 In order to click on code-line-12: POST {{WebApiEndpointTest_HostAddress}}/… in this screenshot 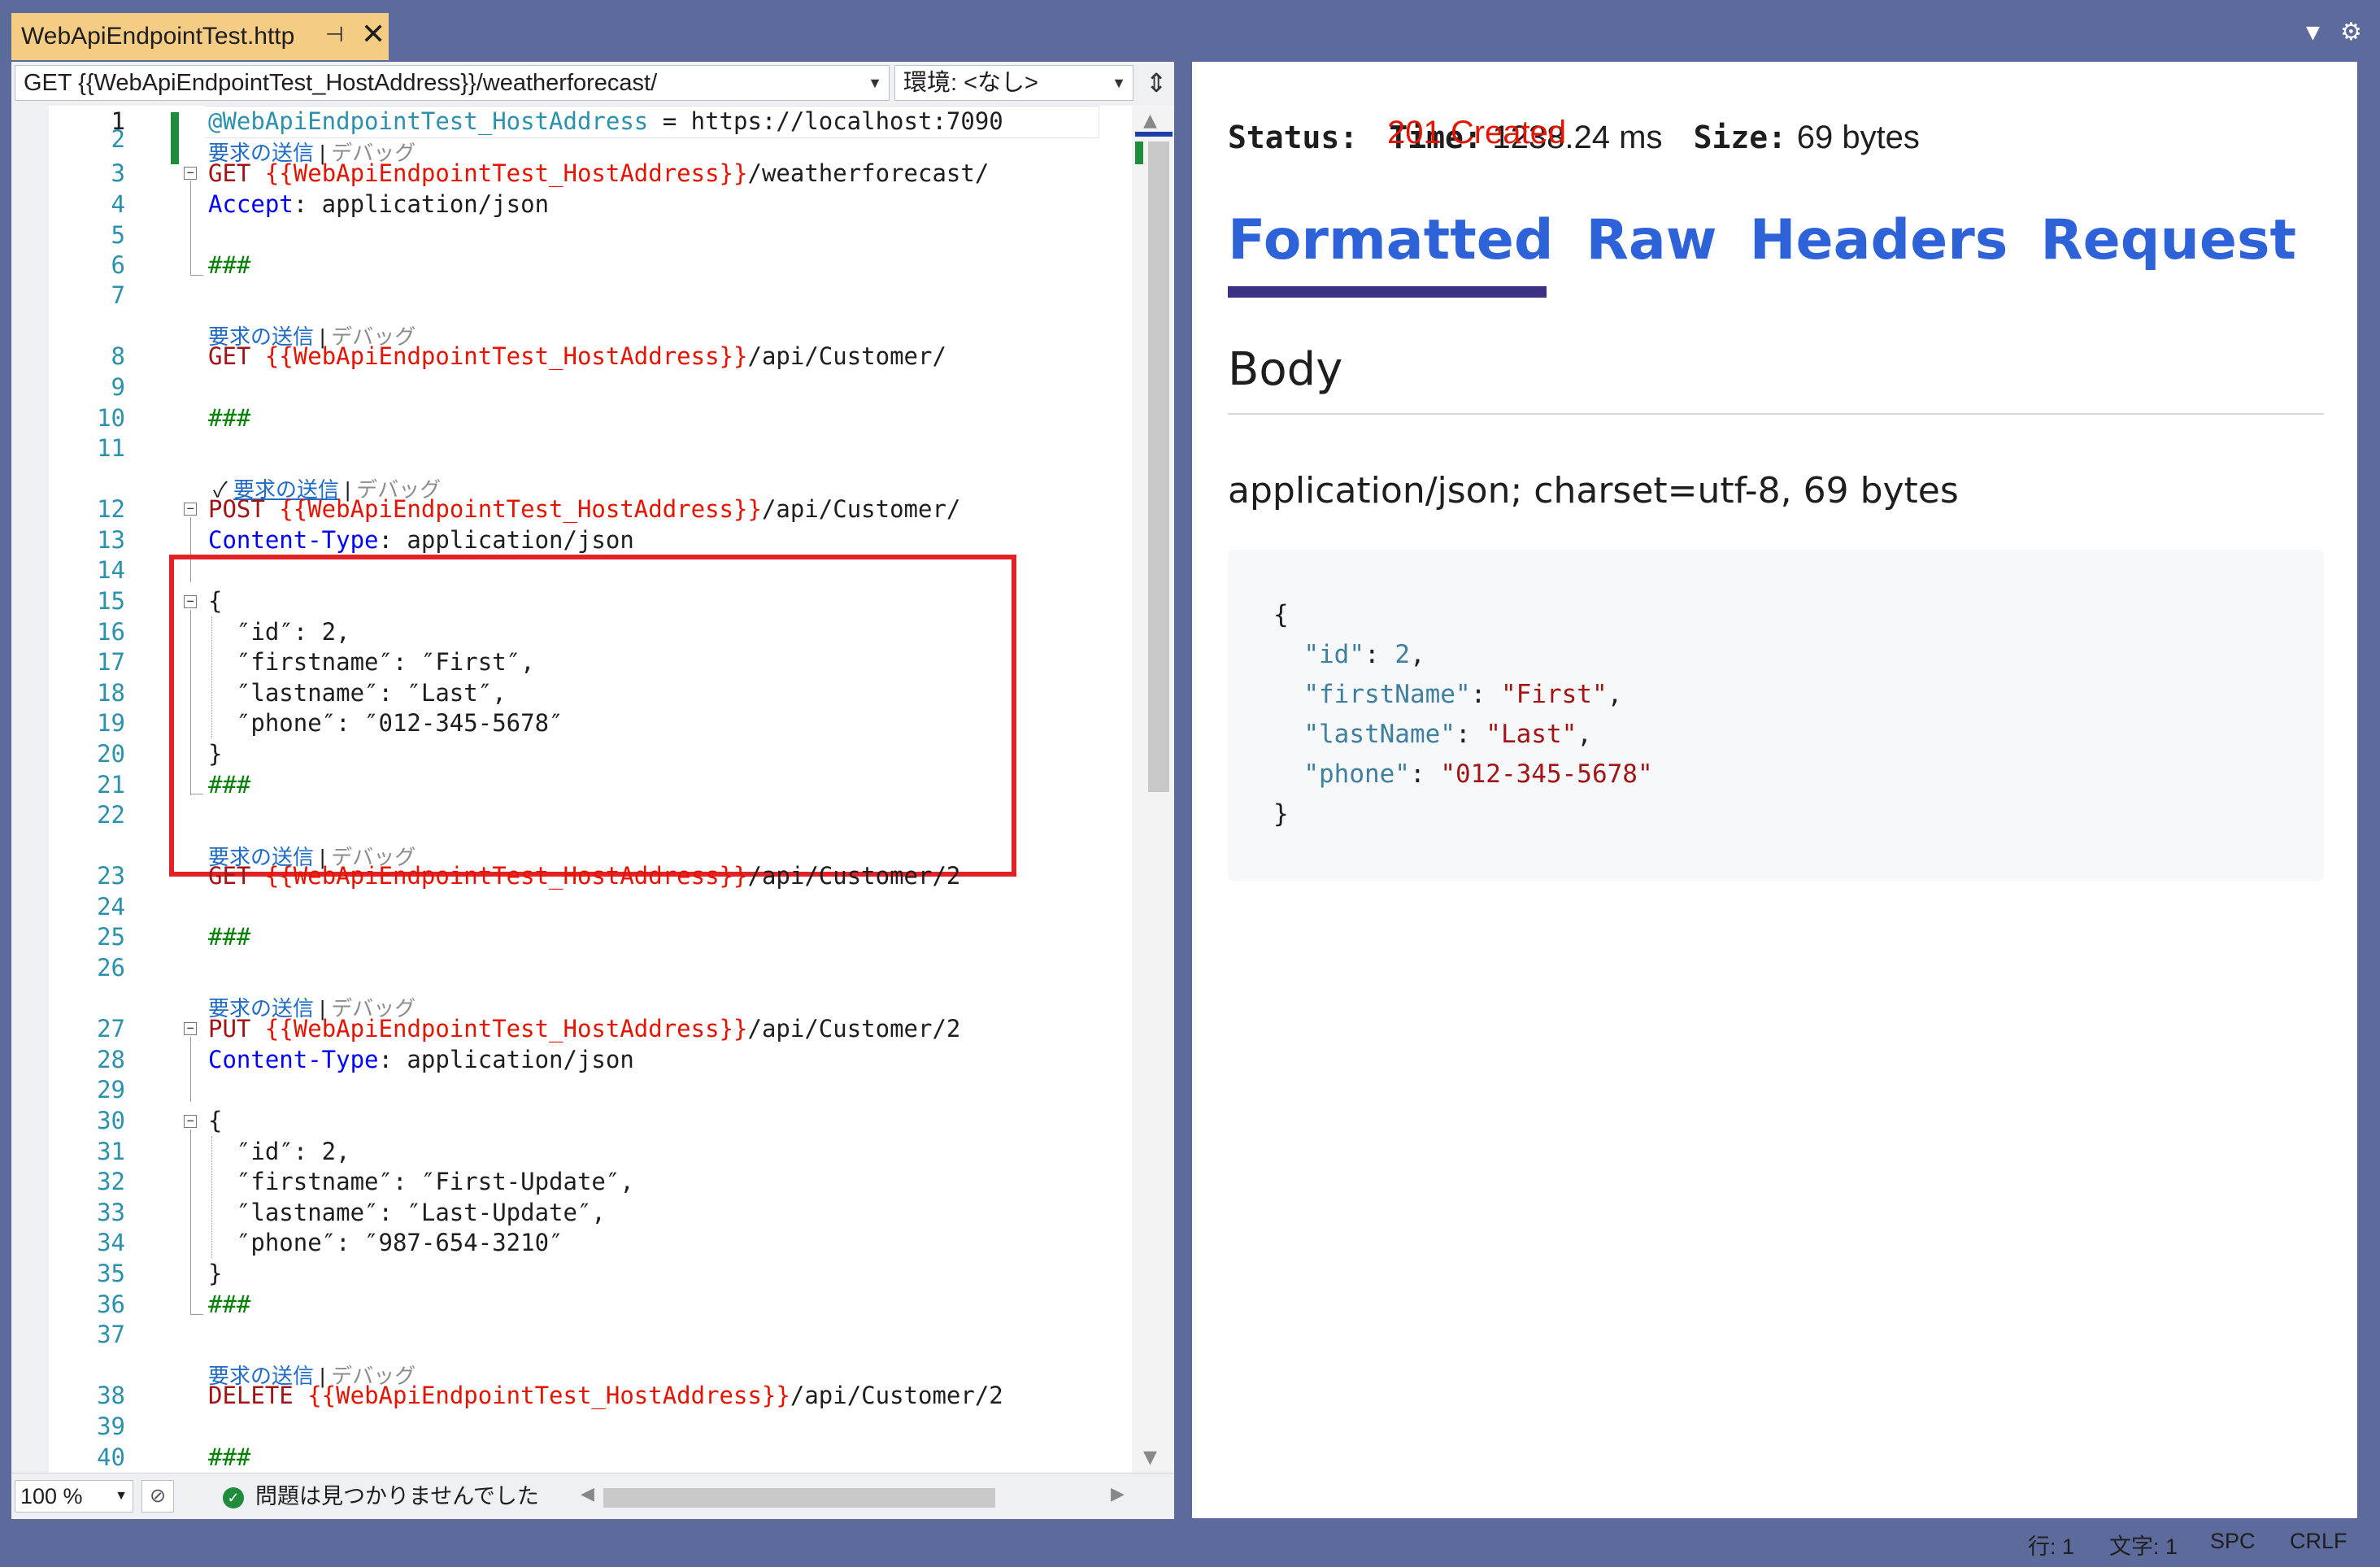, I will do `click(584, 510)`.